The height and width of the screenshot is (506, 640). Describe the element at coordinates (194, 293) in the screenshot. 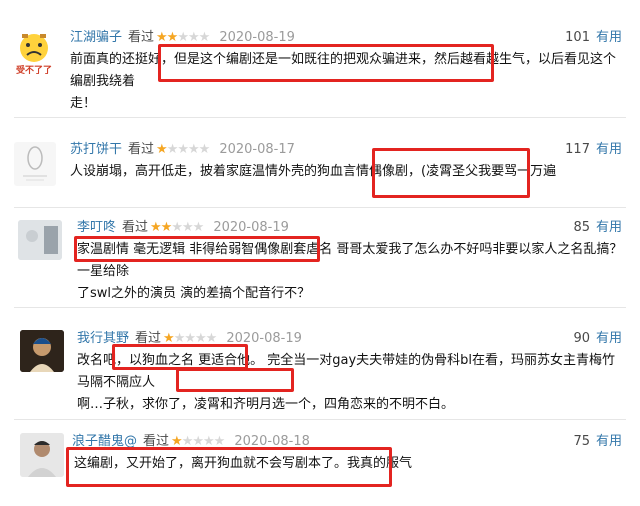

I see `review-text-line: 了swl之外的演员 演的差搞个配音行不？` at that location.